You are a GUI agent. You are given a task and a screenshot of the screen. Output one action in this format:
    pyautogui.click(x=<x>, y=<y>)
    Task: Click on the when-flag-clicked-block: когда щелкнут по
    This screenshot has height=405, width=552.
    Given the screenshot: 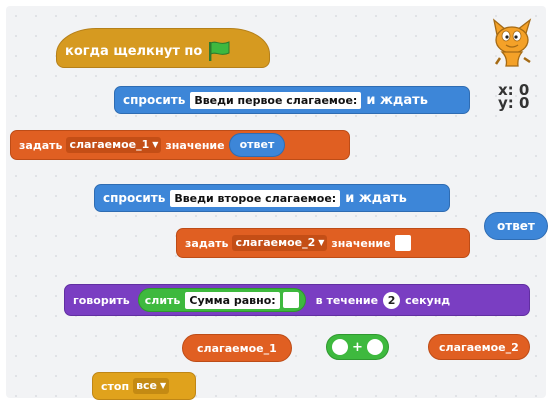 What is the action you would take?
    pyautogui.click(x=163, y=48)
    